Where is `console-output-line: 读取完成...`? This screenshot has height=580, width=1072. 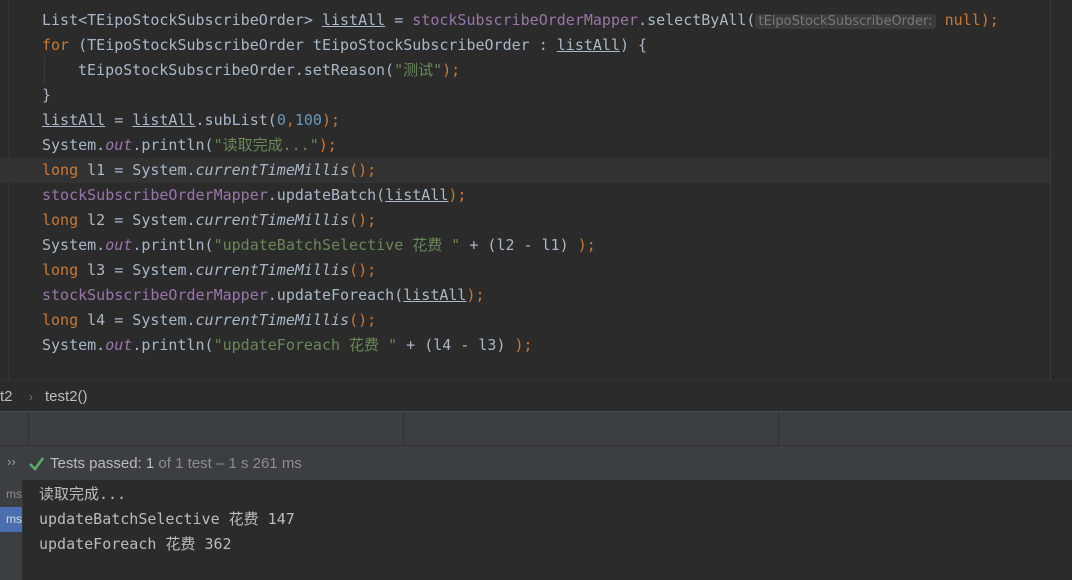 console-output-line: 读取完成... is located at coordinates (83, 494).